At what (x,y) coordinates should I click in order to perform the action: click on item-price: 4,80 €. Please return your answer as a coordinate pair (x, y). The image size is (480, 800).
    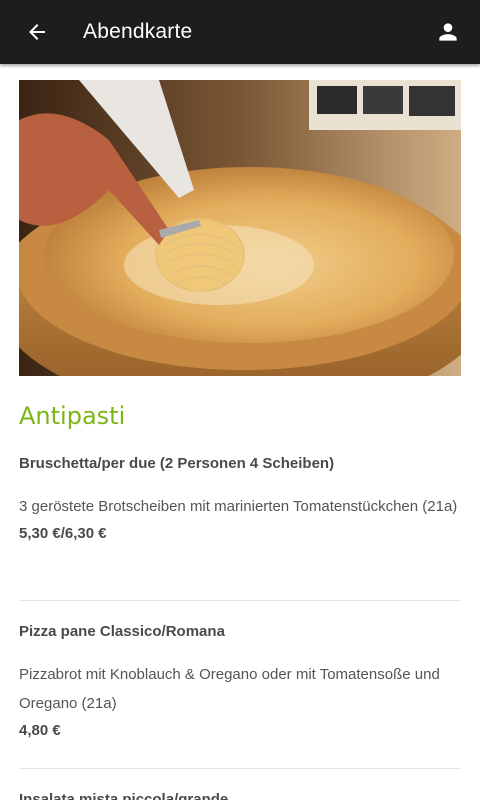
    Looking at the image, I should click on (40, 730).